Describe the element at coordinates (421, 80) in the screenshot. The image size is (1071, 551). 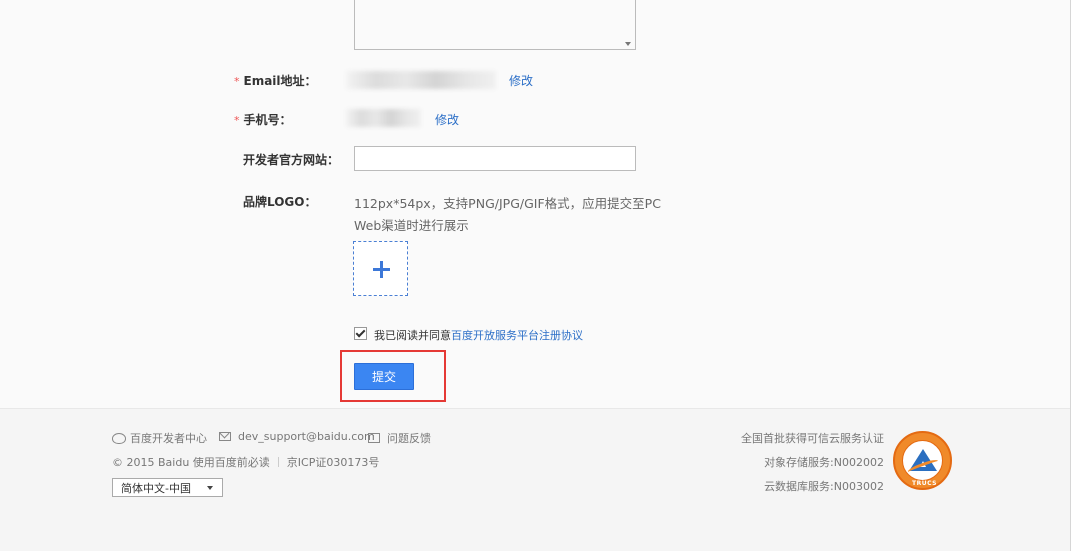
I see `email-value-redacted` at that location.